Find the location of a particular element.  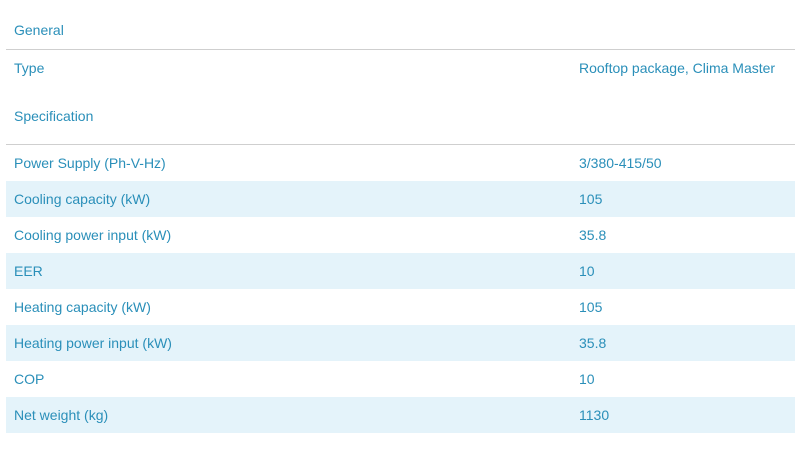

section-title: General is located at coordinates (39, 30).